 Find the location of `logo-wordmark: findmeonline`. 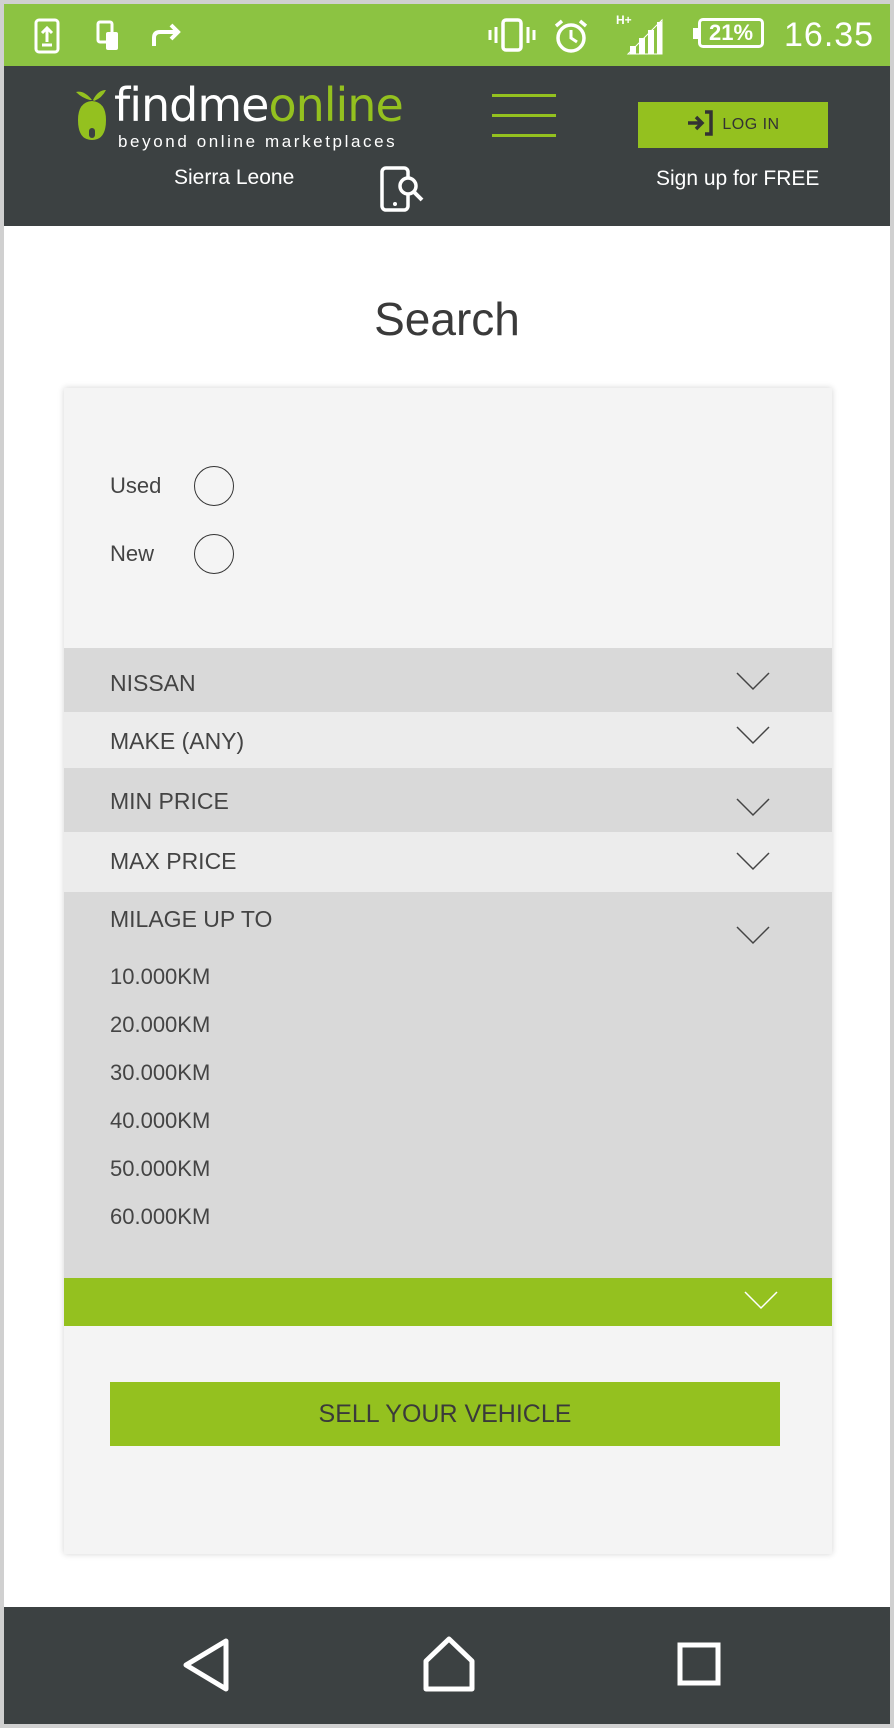

logo-wordmark: findmeonline is located at coordinates (259, 105).